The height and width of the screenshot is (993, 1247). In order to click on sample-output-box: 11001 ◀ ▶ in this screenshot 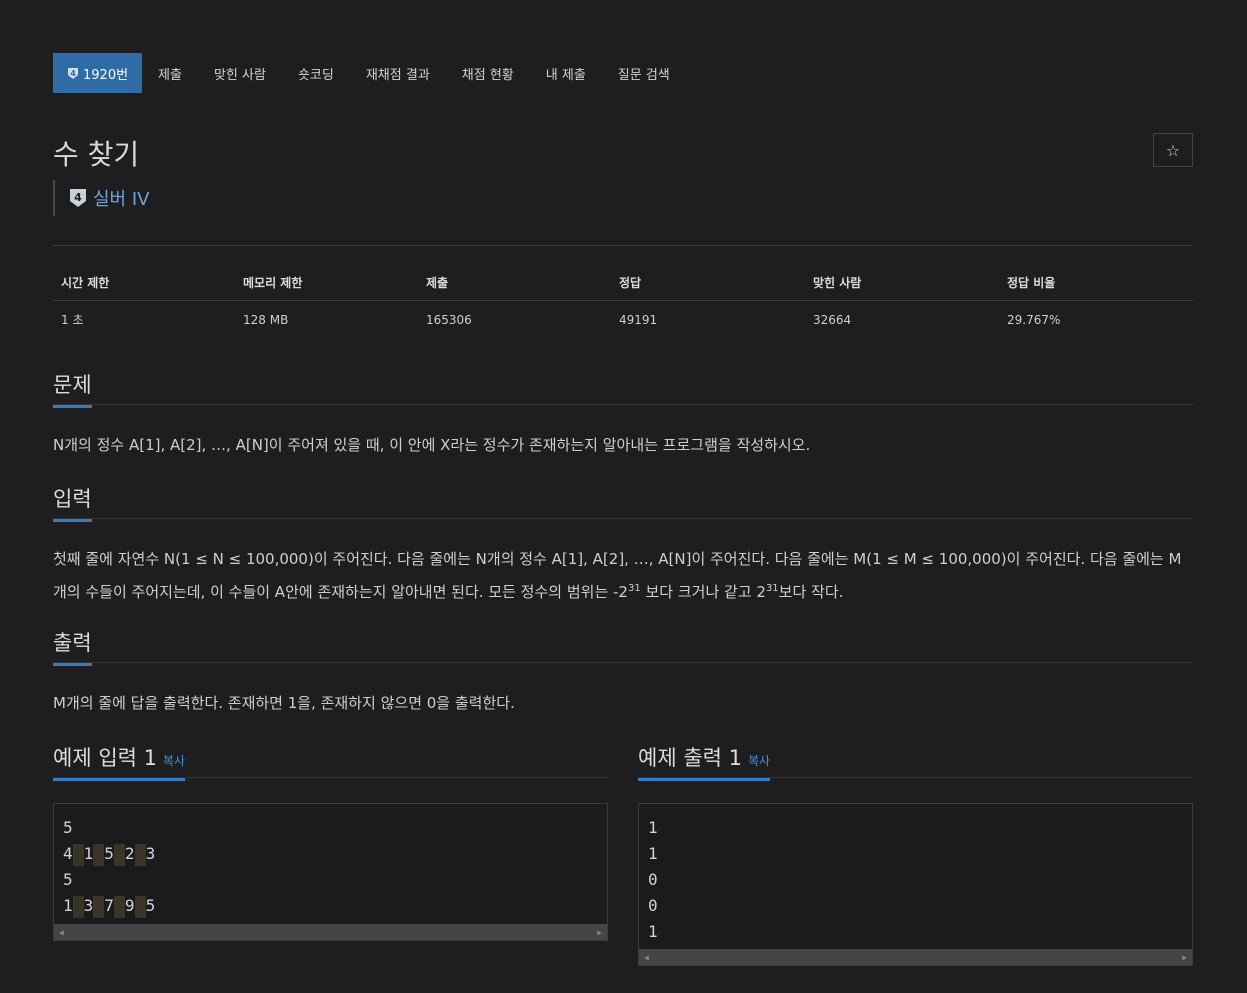, I will do `click(915, 884)`.